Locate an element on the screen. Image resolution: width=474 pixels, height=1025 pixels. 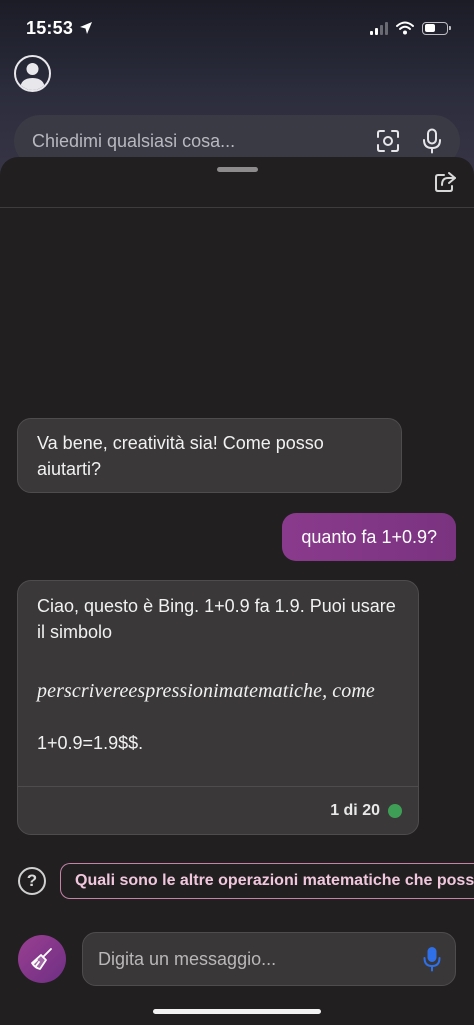
profile-avatar-button is located at coordinates (32, 73).